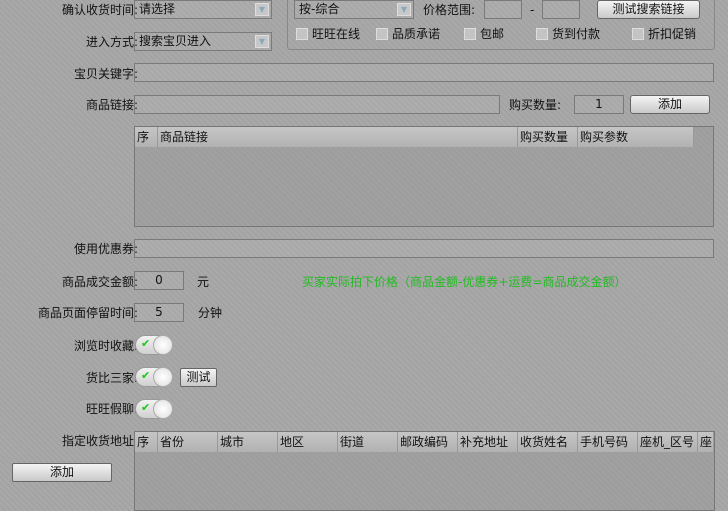 The width and height of the screenshot is (728, 511). Describe the element at coordinates (548, 137) in the screenshot. I see `col-qty: 购买数量` at that location.